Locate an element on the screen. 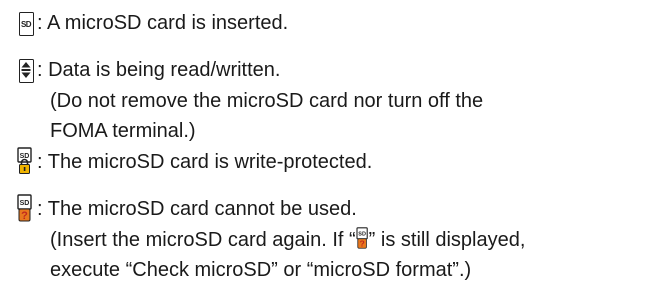  item-read-write-note-line2: FOMA terminal.) is located at coordinates (123, 131).